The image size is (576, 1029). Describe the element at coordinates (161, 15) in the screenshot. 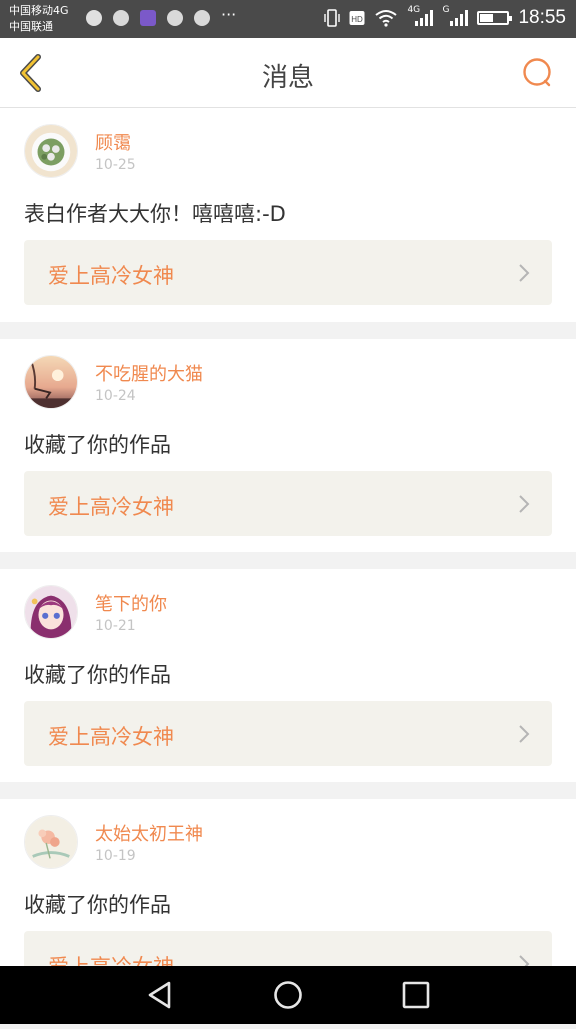

I see `notification-icons: ···` at that location.